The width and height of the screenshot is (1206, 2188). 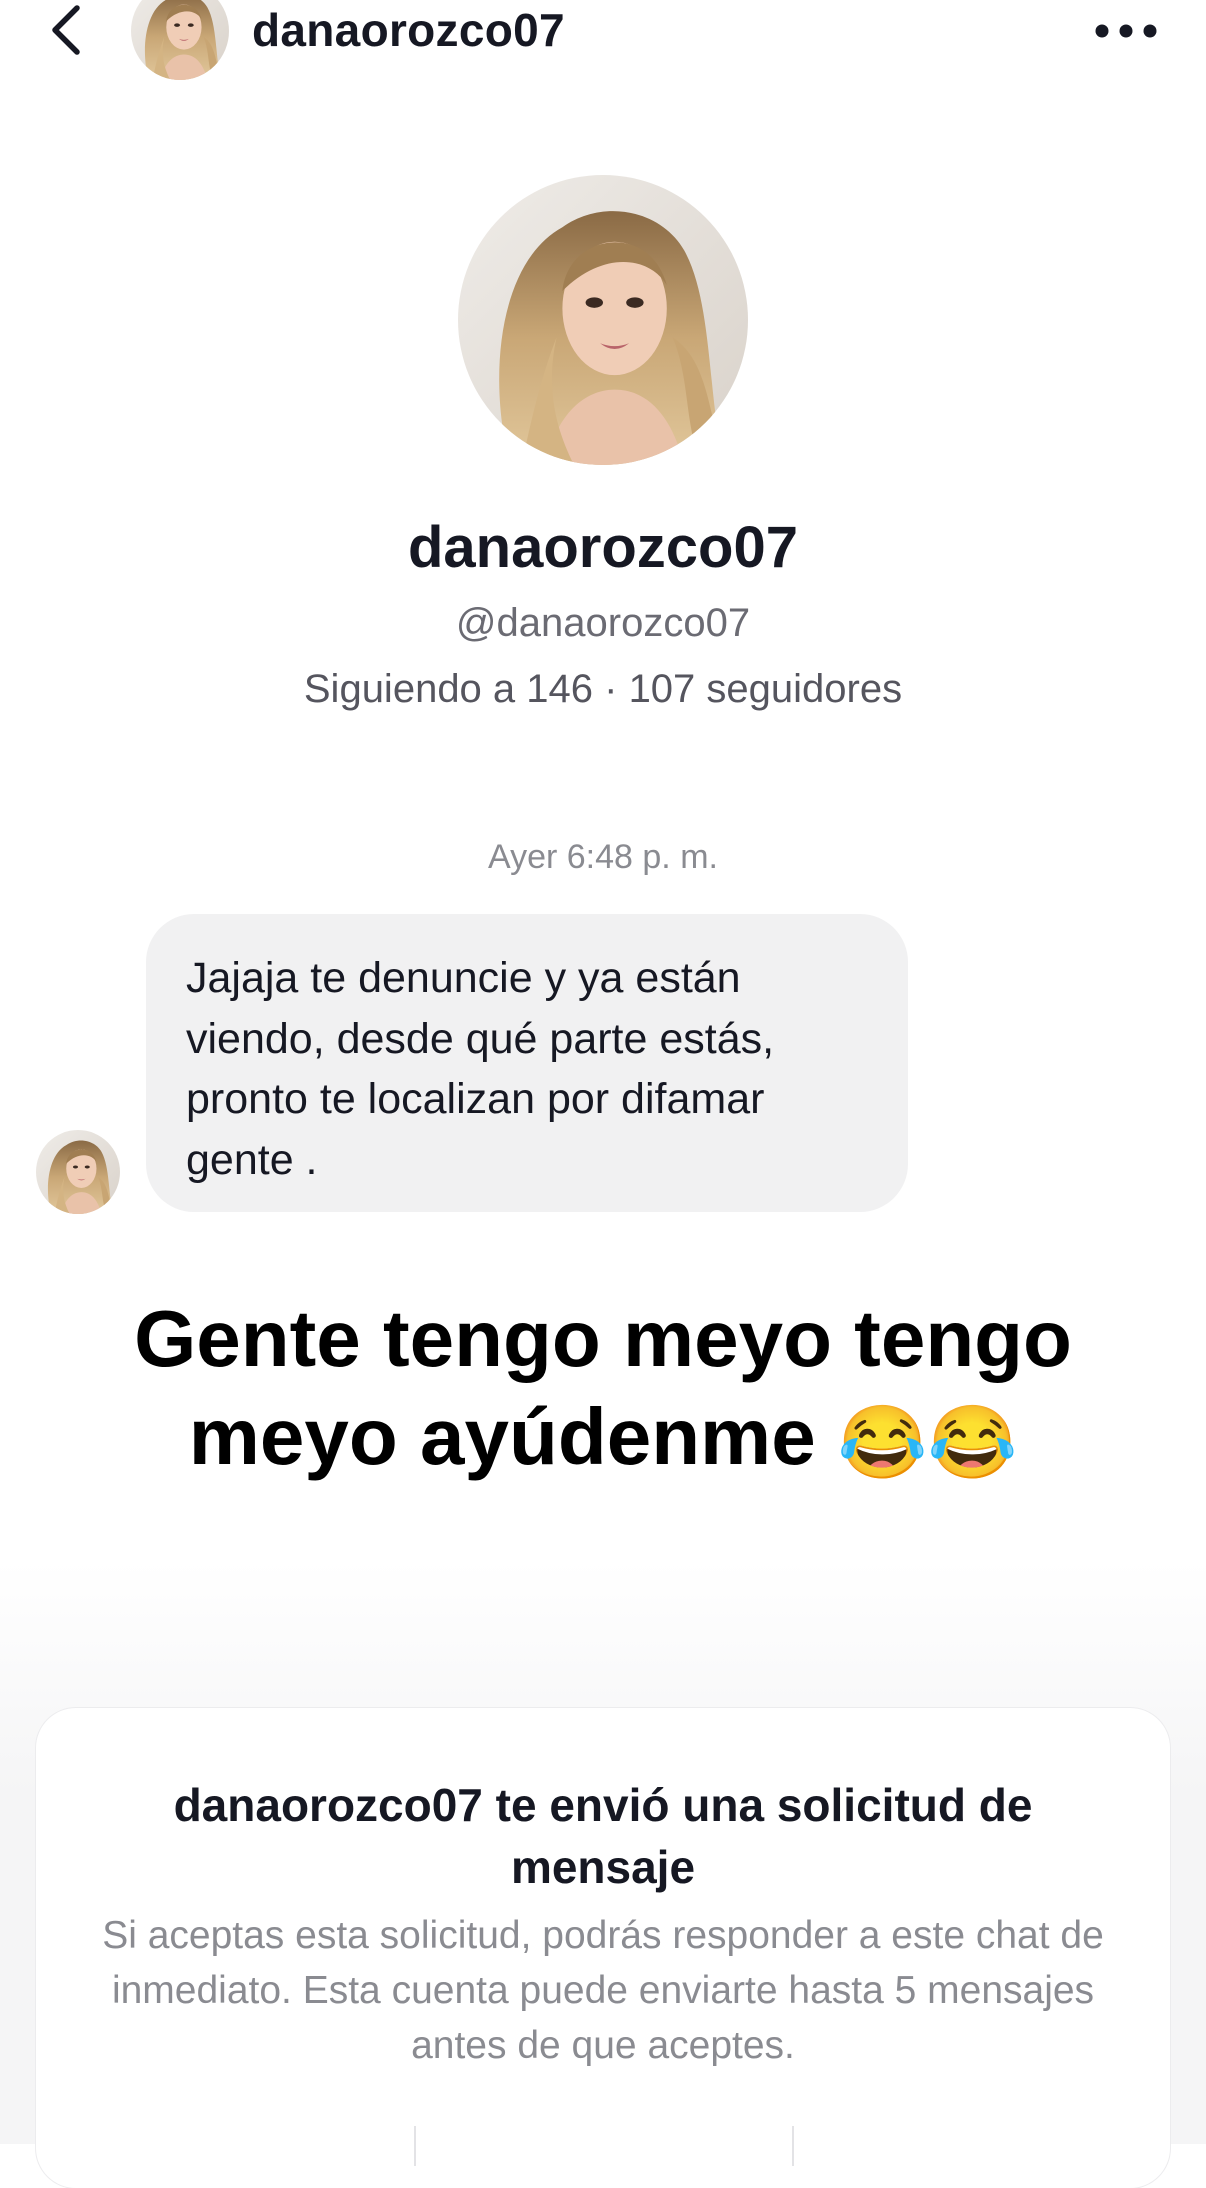 I want to click on profile-follow-stats: Siguiendo a 146 · 107 seguidores, so click(x=603, y=689).